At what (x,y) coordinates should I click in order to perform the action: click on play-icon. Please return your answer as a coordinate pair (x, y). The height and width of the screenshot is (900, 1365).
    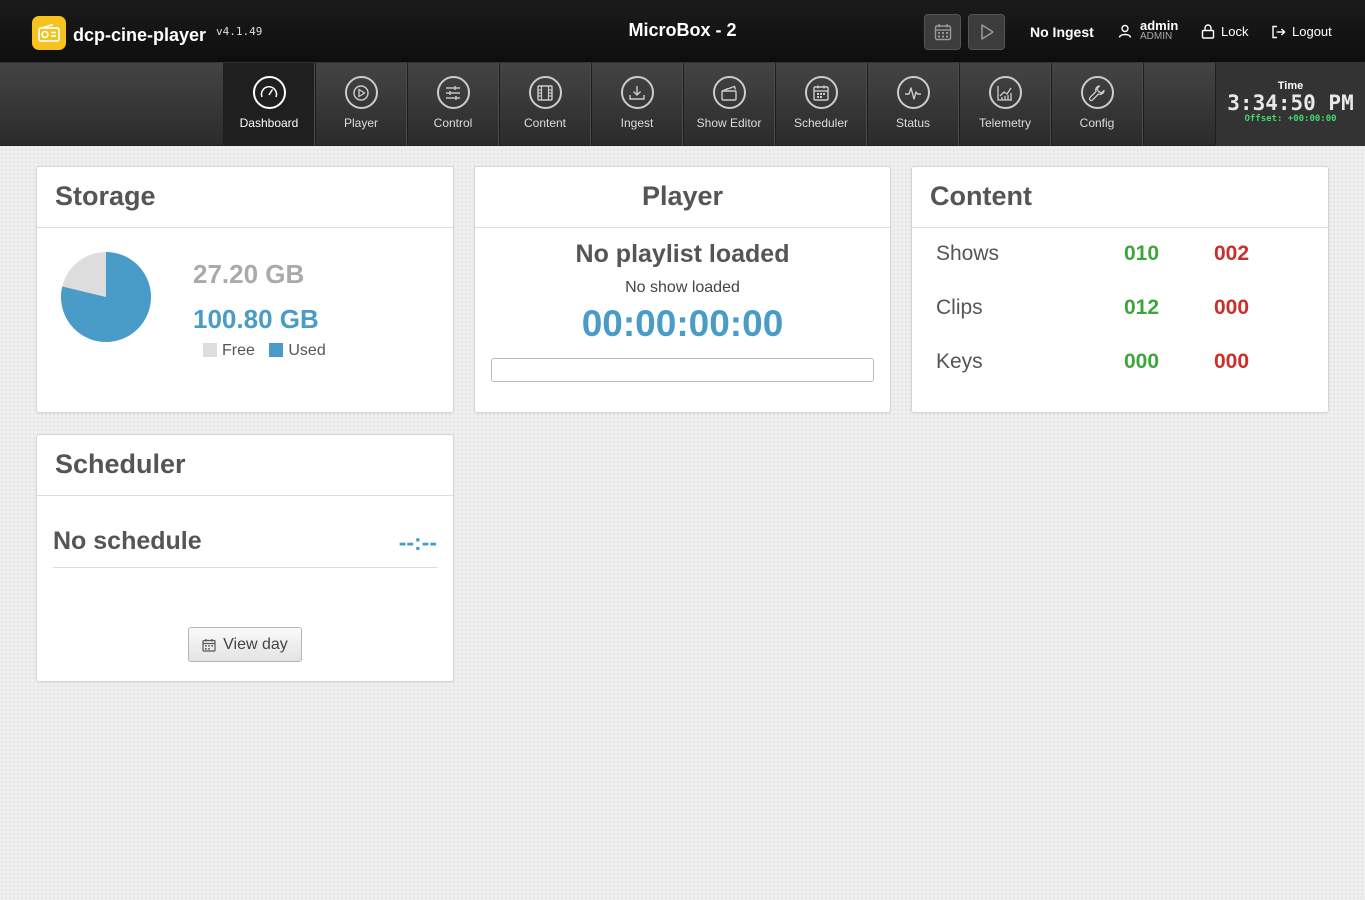
    Looking at the image, I should click on (987, 32).